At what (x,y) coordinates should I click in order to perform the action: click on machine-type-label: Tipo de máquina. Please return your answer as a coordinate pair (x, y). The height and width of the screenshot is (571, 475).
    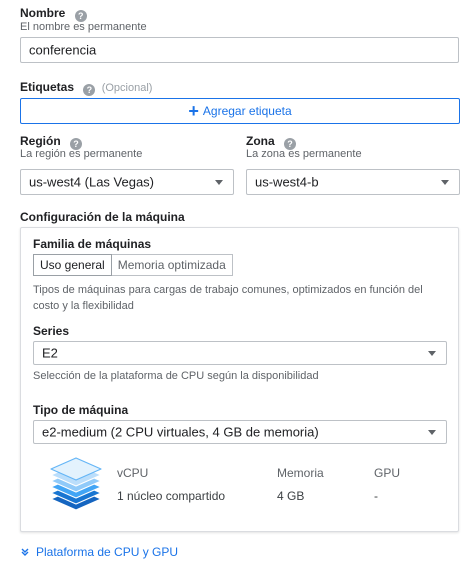
    Looking at the image, I should click on (81, 410).